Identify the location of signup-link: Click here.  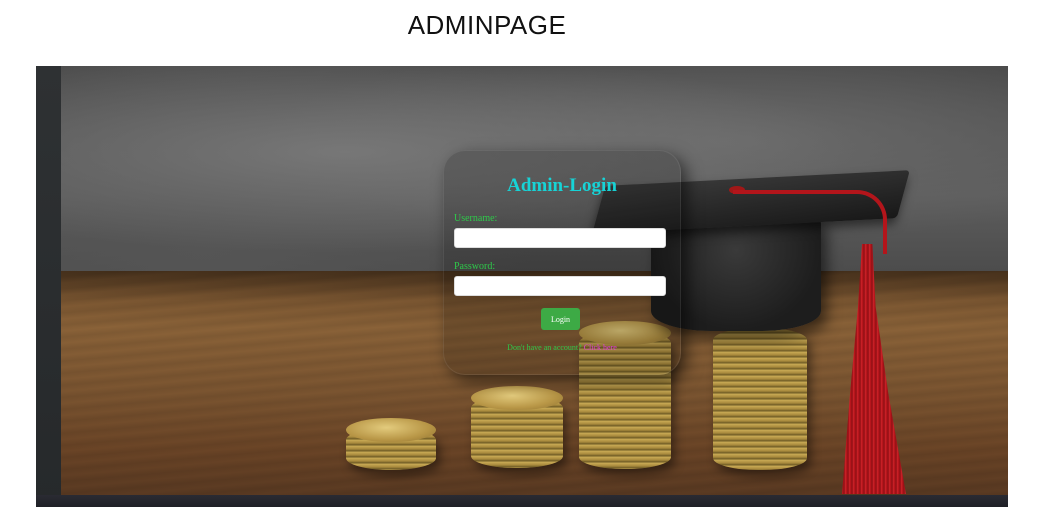
(600, 347).